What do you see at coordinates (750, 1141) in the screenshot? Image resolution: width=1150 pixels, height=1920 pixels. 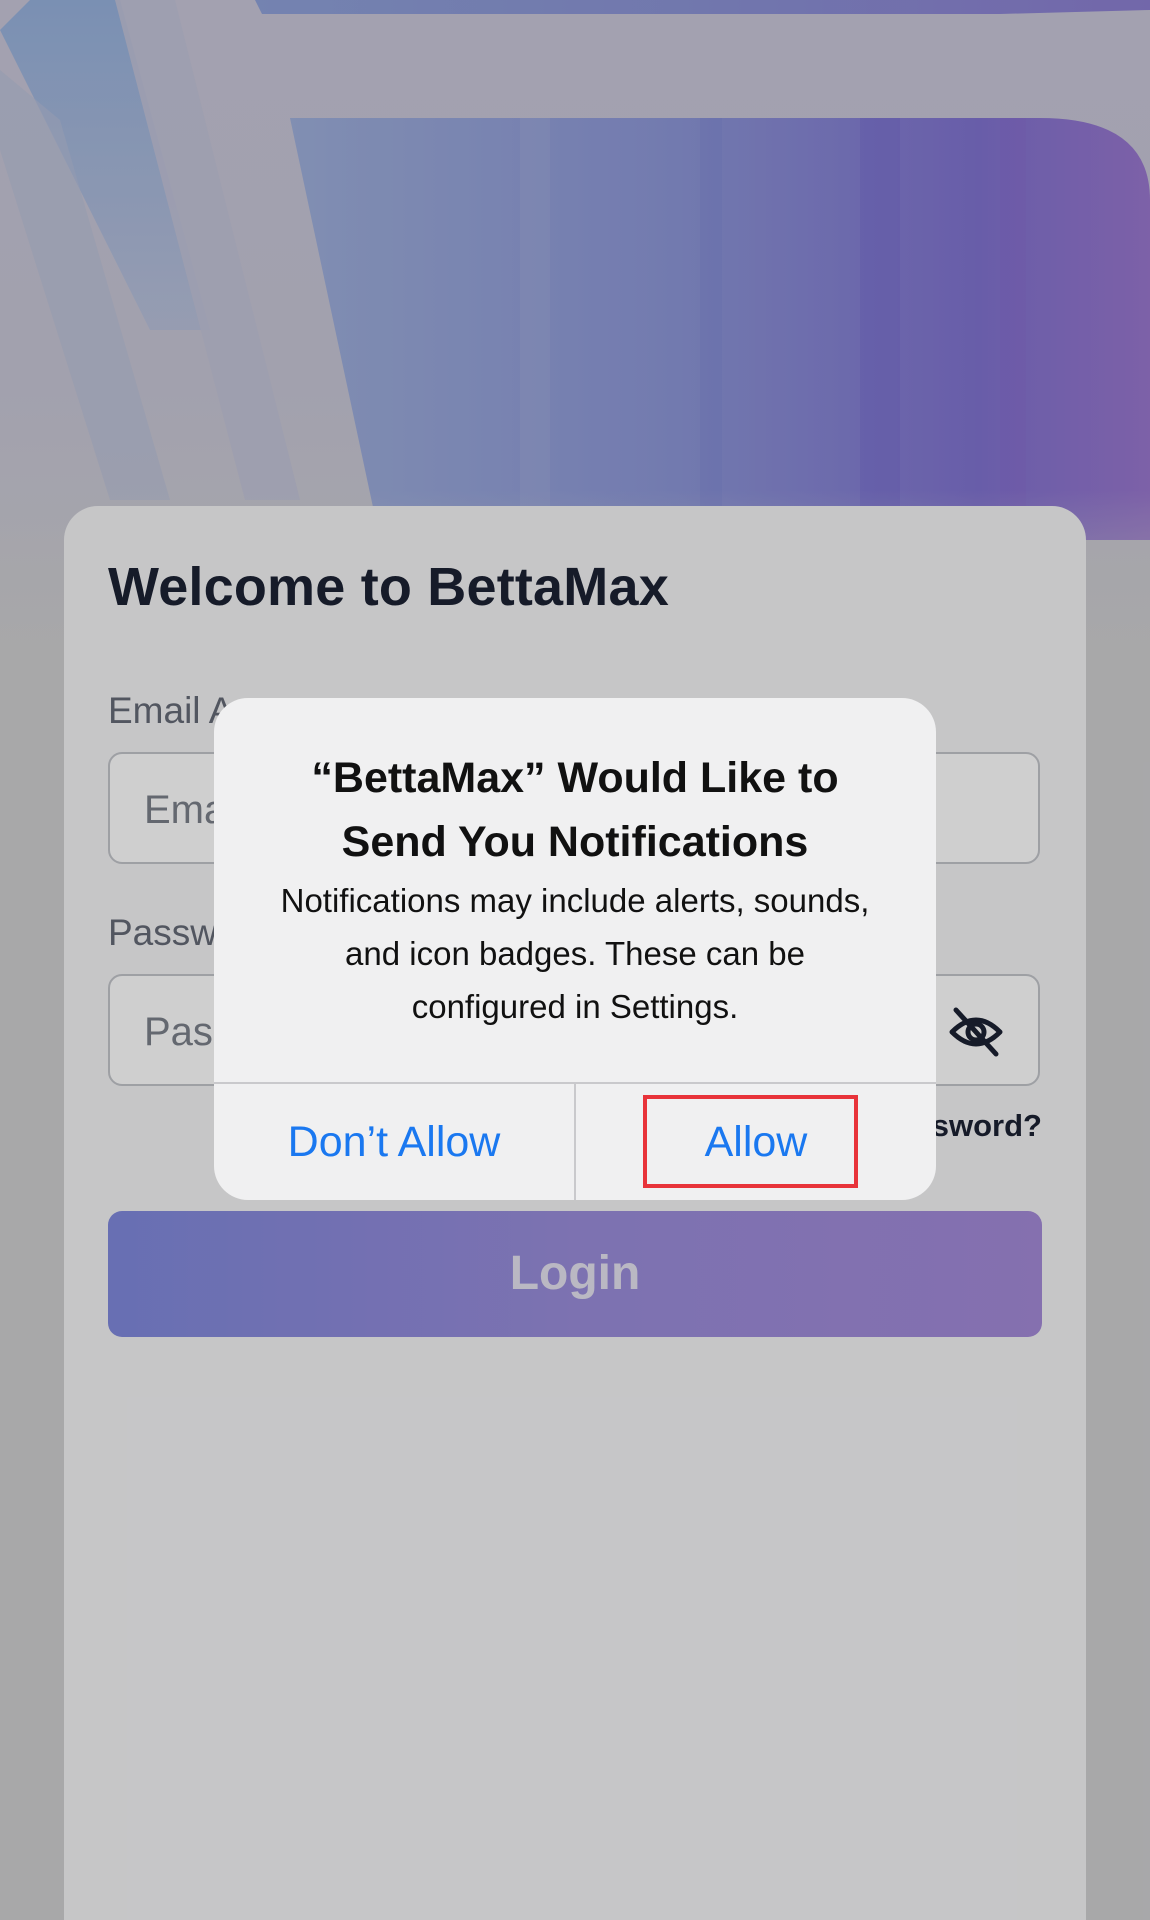 I see `allow-highlight-box` at bounding box center [750, 1141].